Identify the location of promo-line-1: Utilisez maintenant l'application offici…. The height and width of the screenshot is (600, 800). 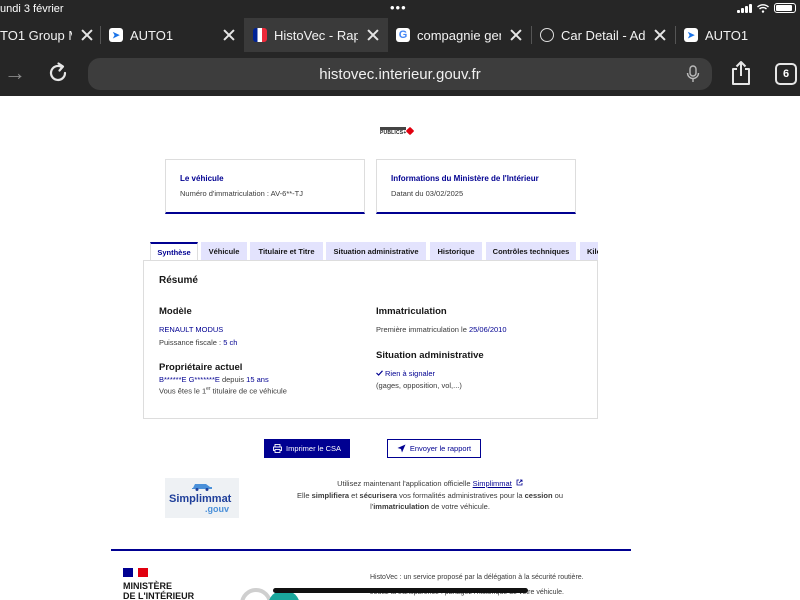
(430, 484).